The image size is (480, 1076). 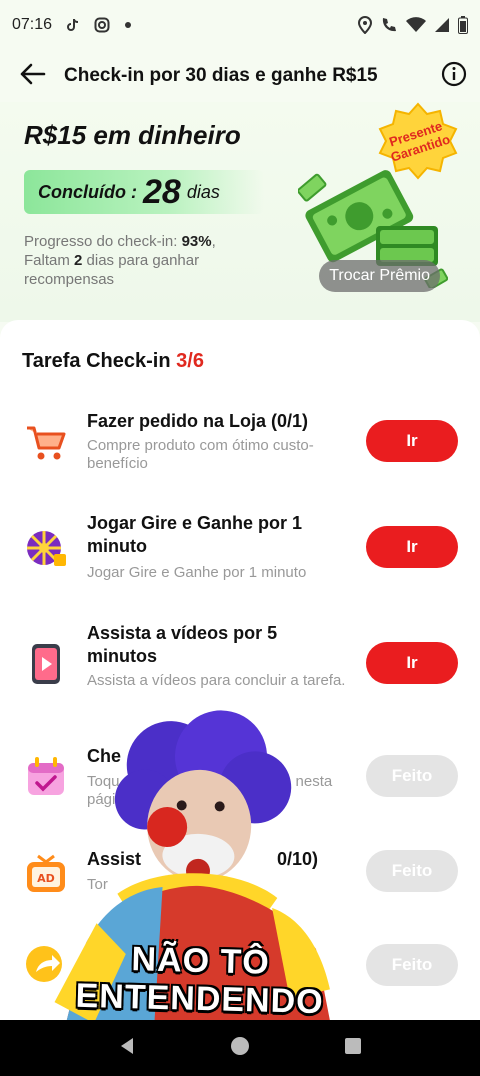 I want to click on location-icon, so click(x=365, y=25).